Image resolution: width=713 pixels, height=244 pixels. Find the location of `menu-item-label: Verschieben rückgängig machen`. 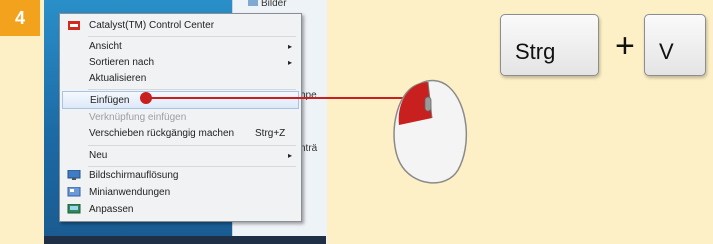

menu-item-label: Verschieben rückgängig machen is located at coordinates (162, 133).